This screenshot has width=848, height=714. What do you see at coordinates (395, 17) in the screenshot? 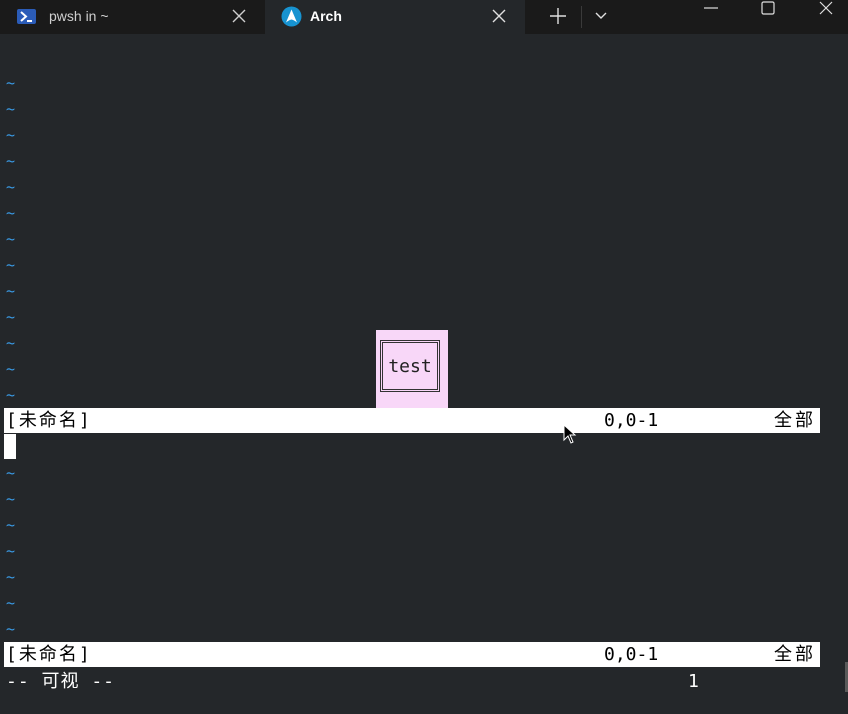
I see `tab-arch: Arch` at bounding box center [395, 17].